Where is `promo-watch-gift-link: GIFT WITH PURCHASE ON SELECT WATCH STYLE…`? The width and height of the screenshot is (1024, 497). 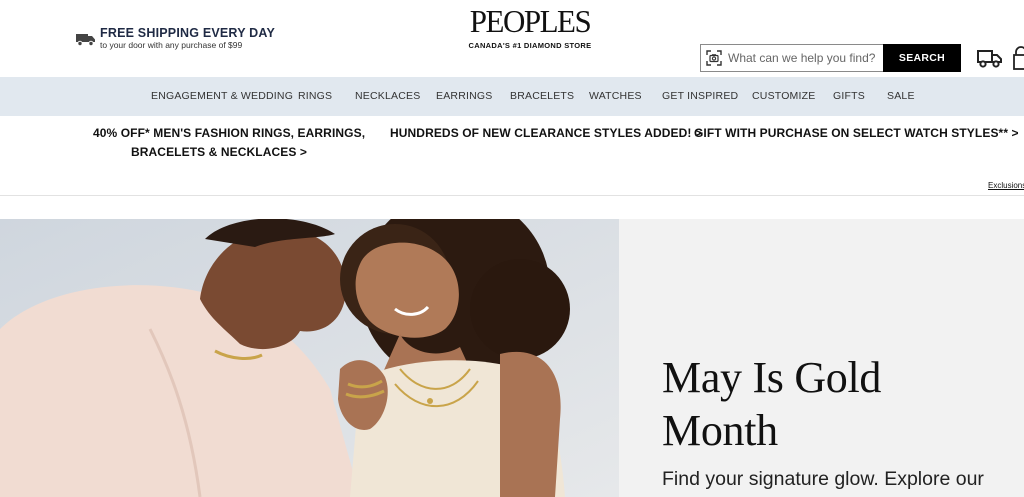 promo-watch-gift-link: GIFT WITH PURCHASE ON SELECT WATCH STYLE… is located at coordinates (856, 133).